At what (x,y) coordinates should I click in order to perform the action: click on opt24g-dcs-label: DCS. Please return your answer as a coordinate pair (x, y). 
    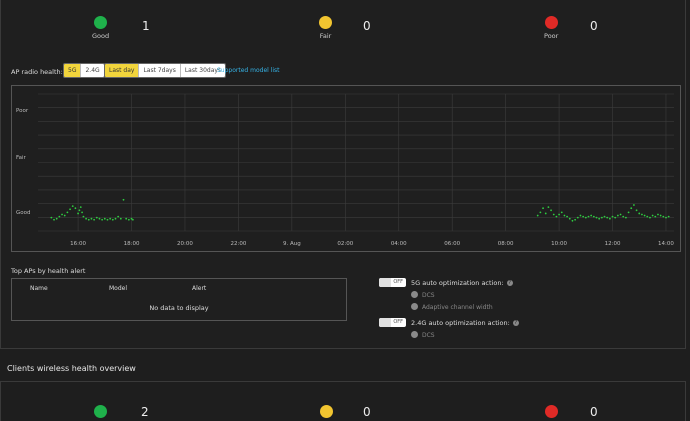
    Looking at the image, I should click on (428, 335).